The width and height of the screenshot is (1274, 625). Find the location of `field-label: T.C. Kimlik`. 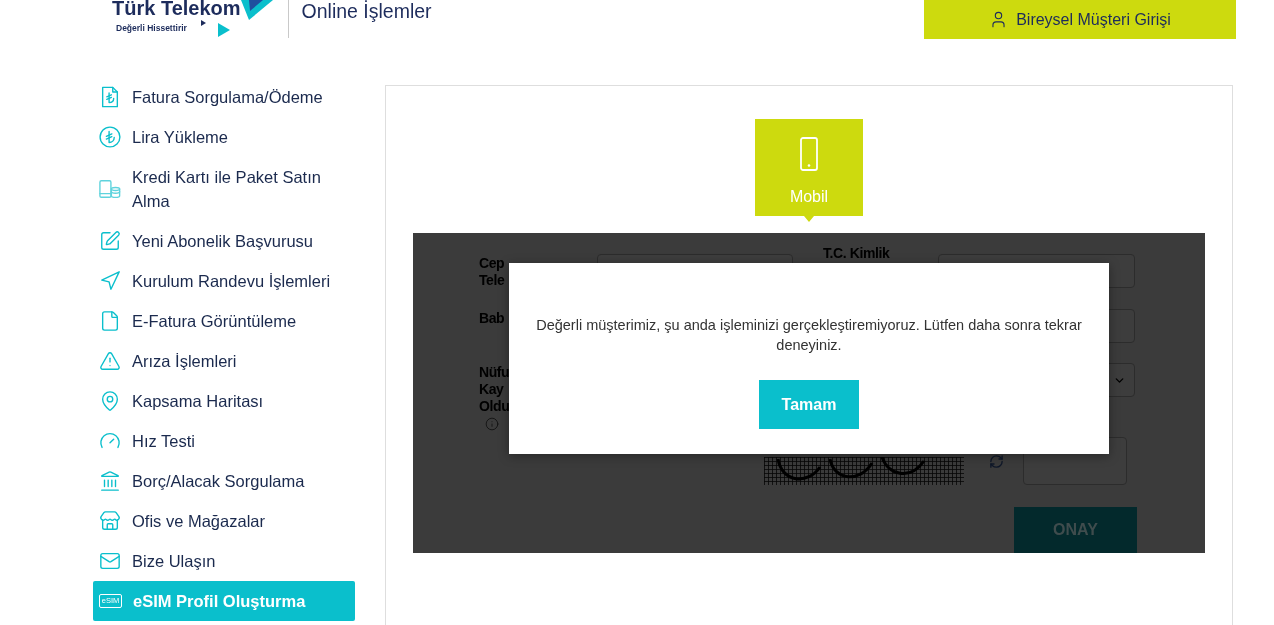

field-label: T.C. Kimlik is located at coordinates (856, 253).